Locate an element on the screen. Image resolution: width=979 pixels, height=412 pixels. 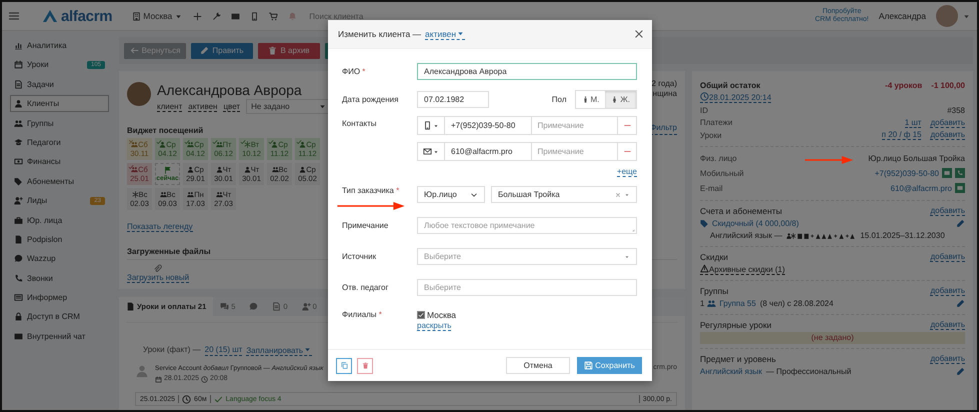
name-field: Александрова Аврора is located at coordinates (527, 71).